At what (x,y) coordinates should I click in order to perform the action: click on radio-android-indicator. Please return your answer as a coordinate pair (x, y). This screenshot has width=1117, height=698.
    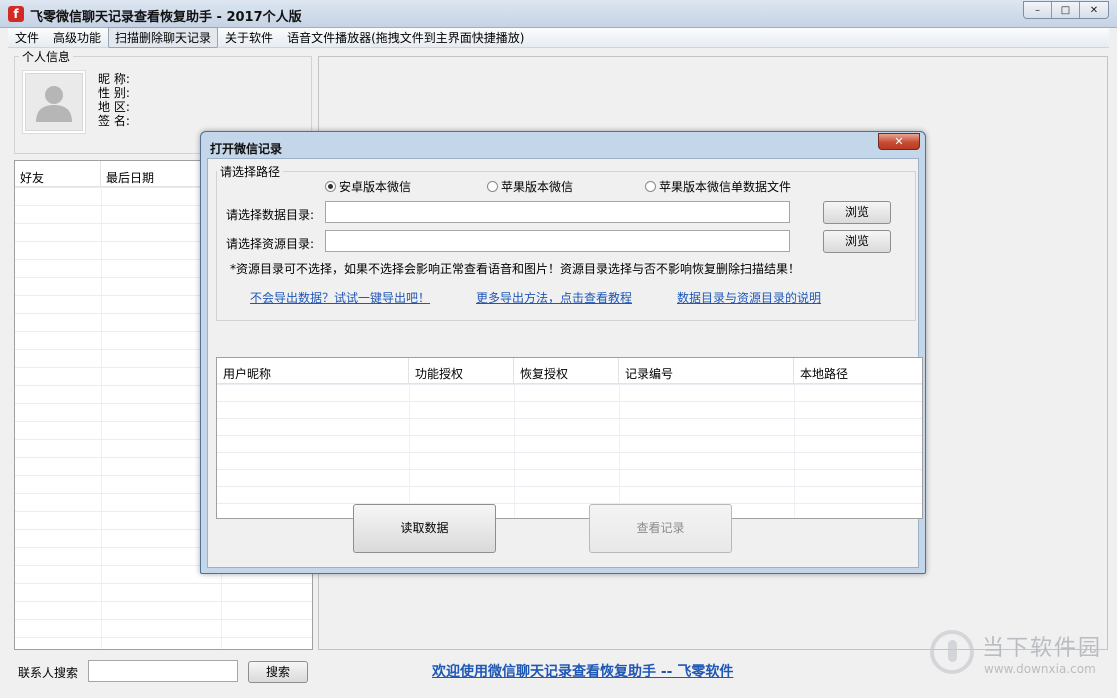
    Looking at the image, I should click on (330, 186).